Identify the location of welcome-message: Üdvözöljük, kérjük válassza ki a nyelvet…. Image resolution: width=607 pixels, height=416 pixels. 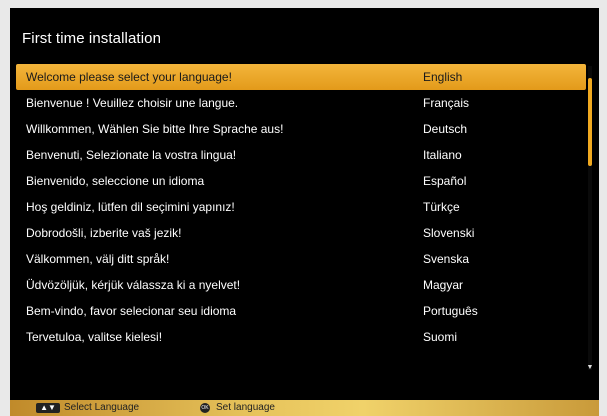
(133, 285).